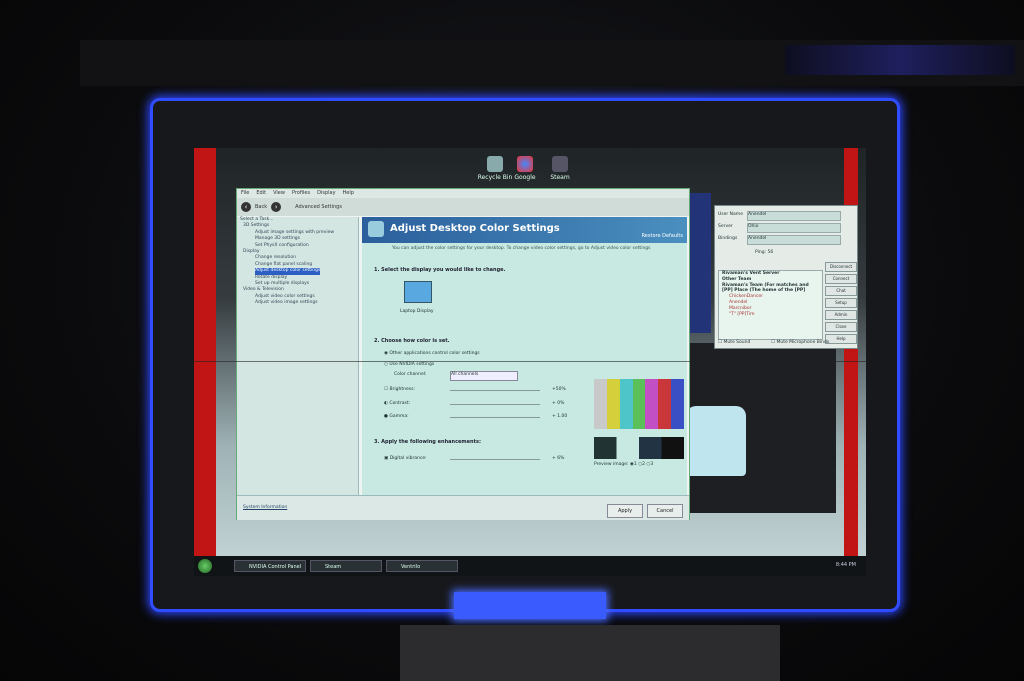 This screenshot has height=681, width=1024. I want to click on ventrilo-button: Disconnect, so click(841, 267).